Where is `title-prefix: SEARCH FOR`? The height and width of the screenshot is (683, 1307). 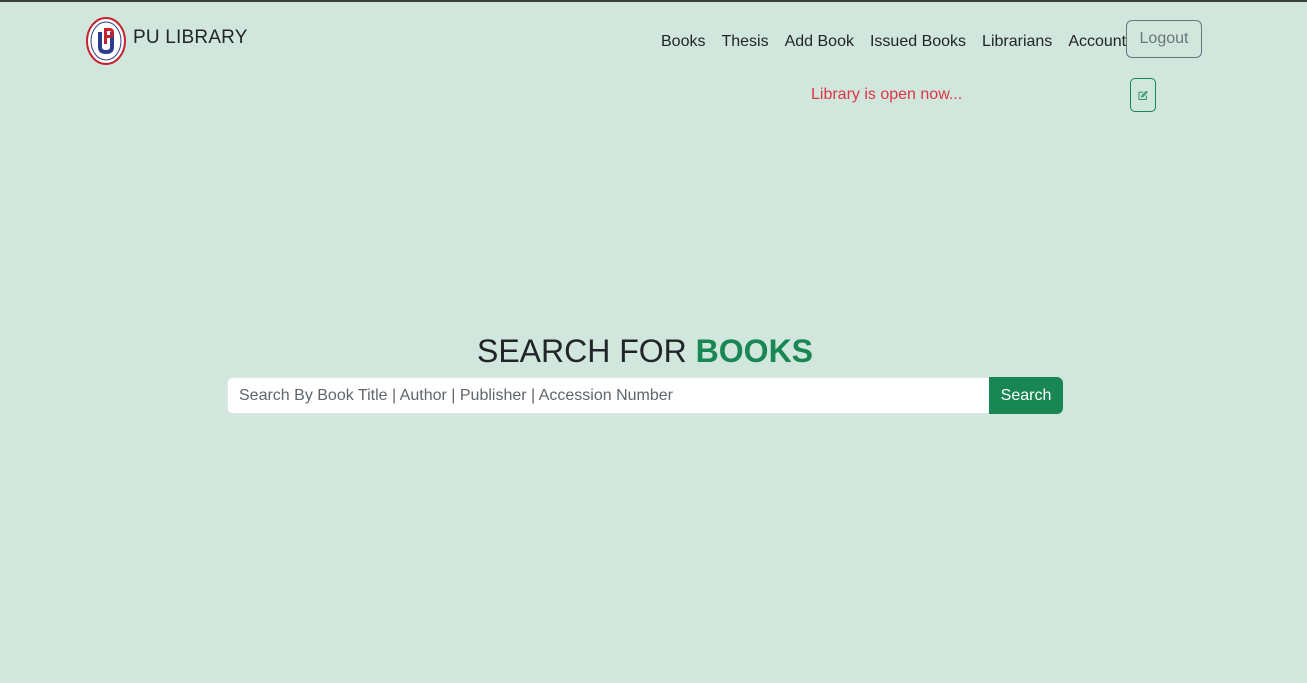
title-prefix: SEARCH FOR is located at coordinates (581, 351).